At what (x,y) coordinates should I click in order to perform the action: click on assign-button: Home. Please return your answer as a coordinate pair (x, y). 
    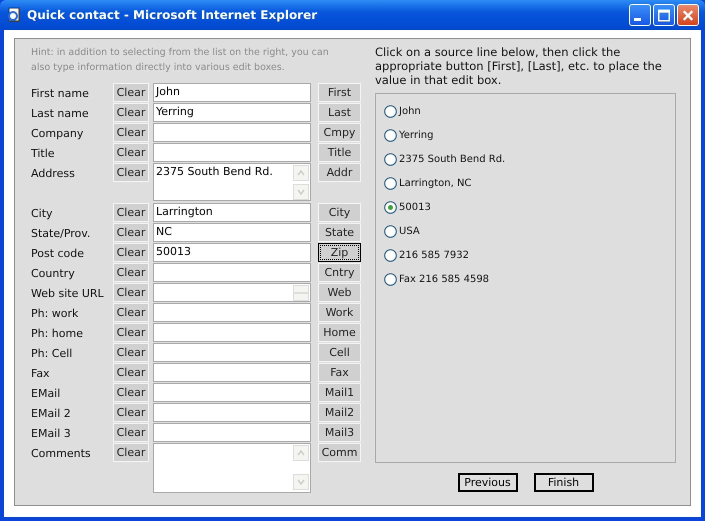
    Looking at the image, I should click on (339, 332).